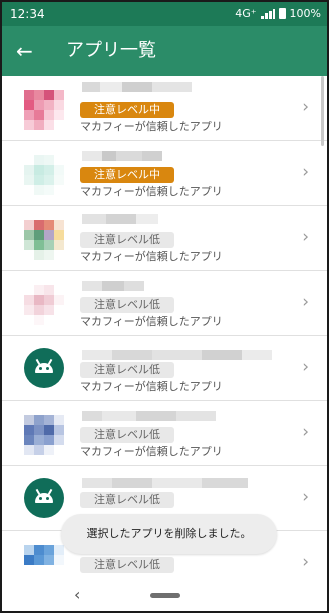 The width and height of the screenshot is (329, 613). What do you see at coordinates (282, 13) in the screenshot?
I see `battery-icon` at bounding box center [282, 13].